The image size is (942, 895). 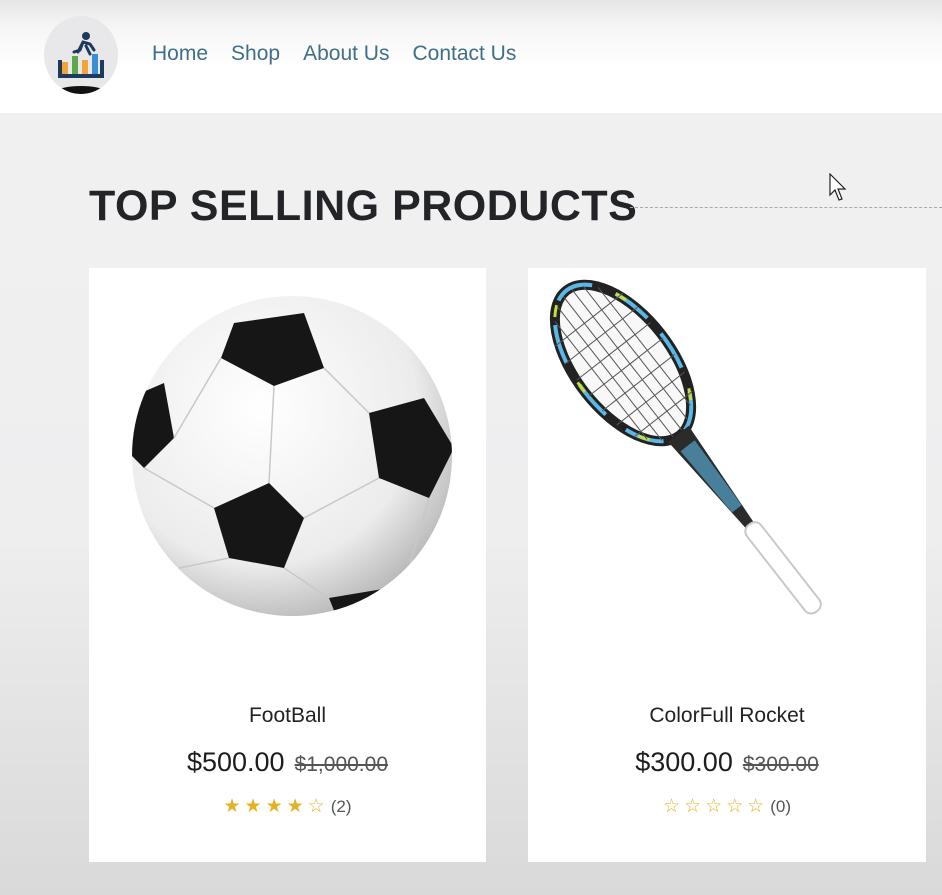 I want to click on squash-racket-icon, so click(x=685, y=447).